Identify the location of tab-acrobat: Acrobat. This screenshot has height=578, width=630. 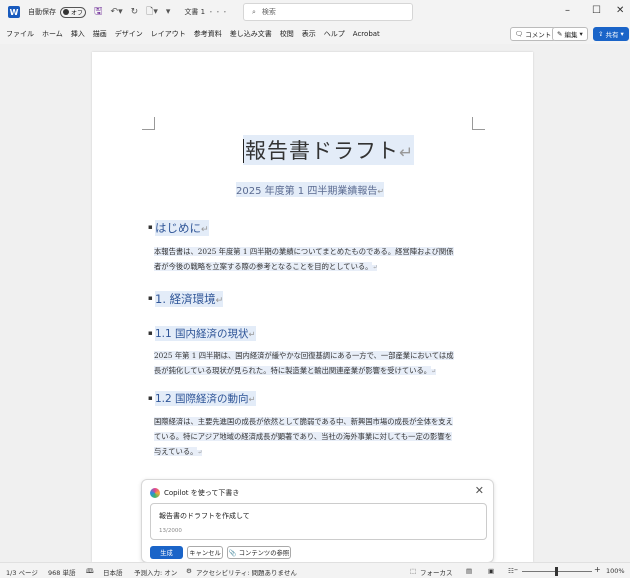
(366, 34).